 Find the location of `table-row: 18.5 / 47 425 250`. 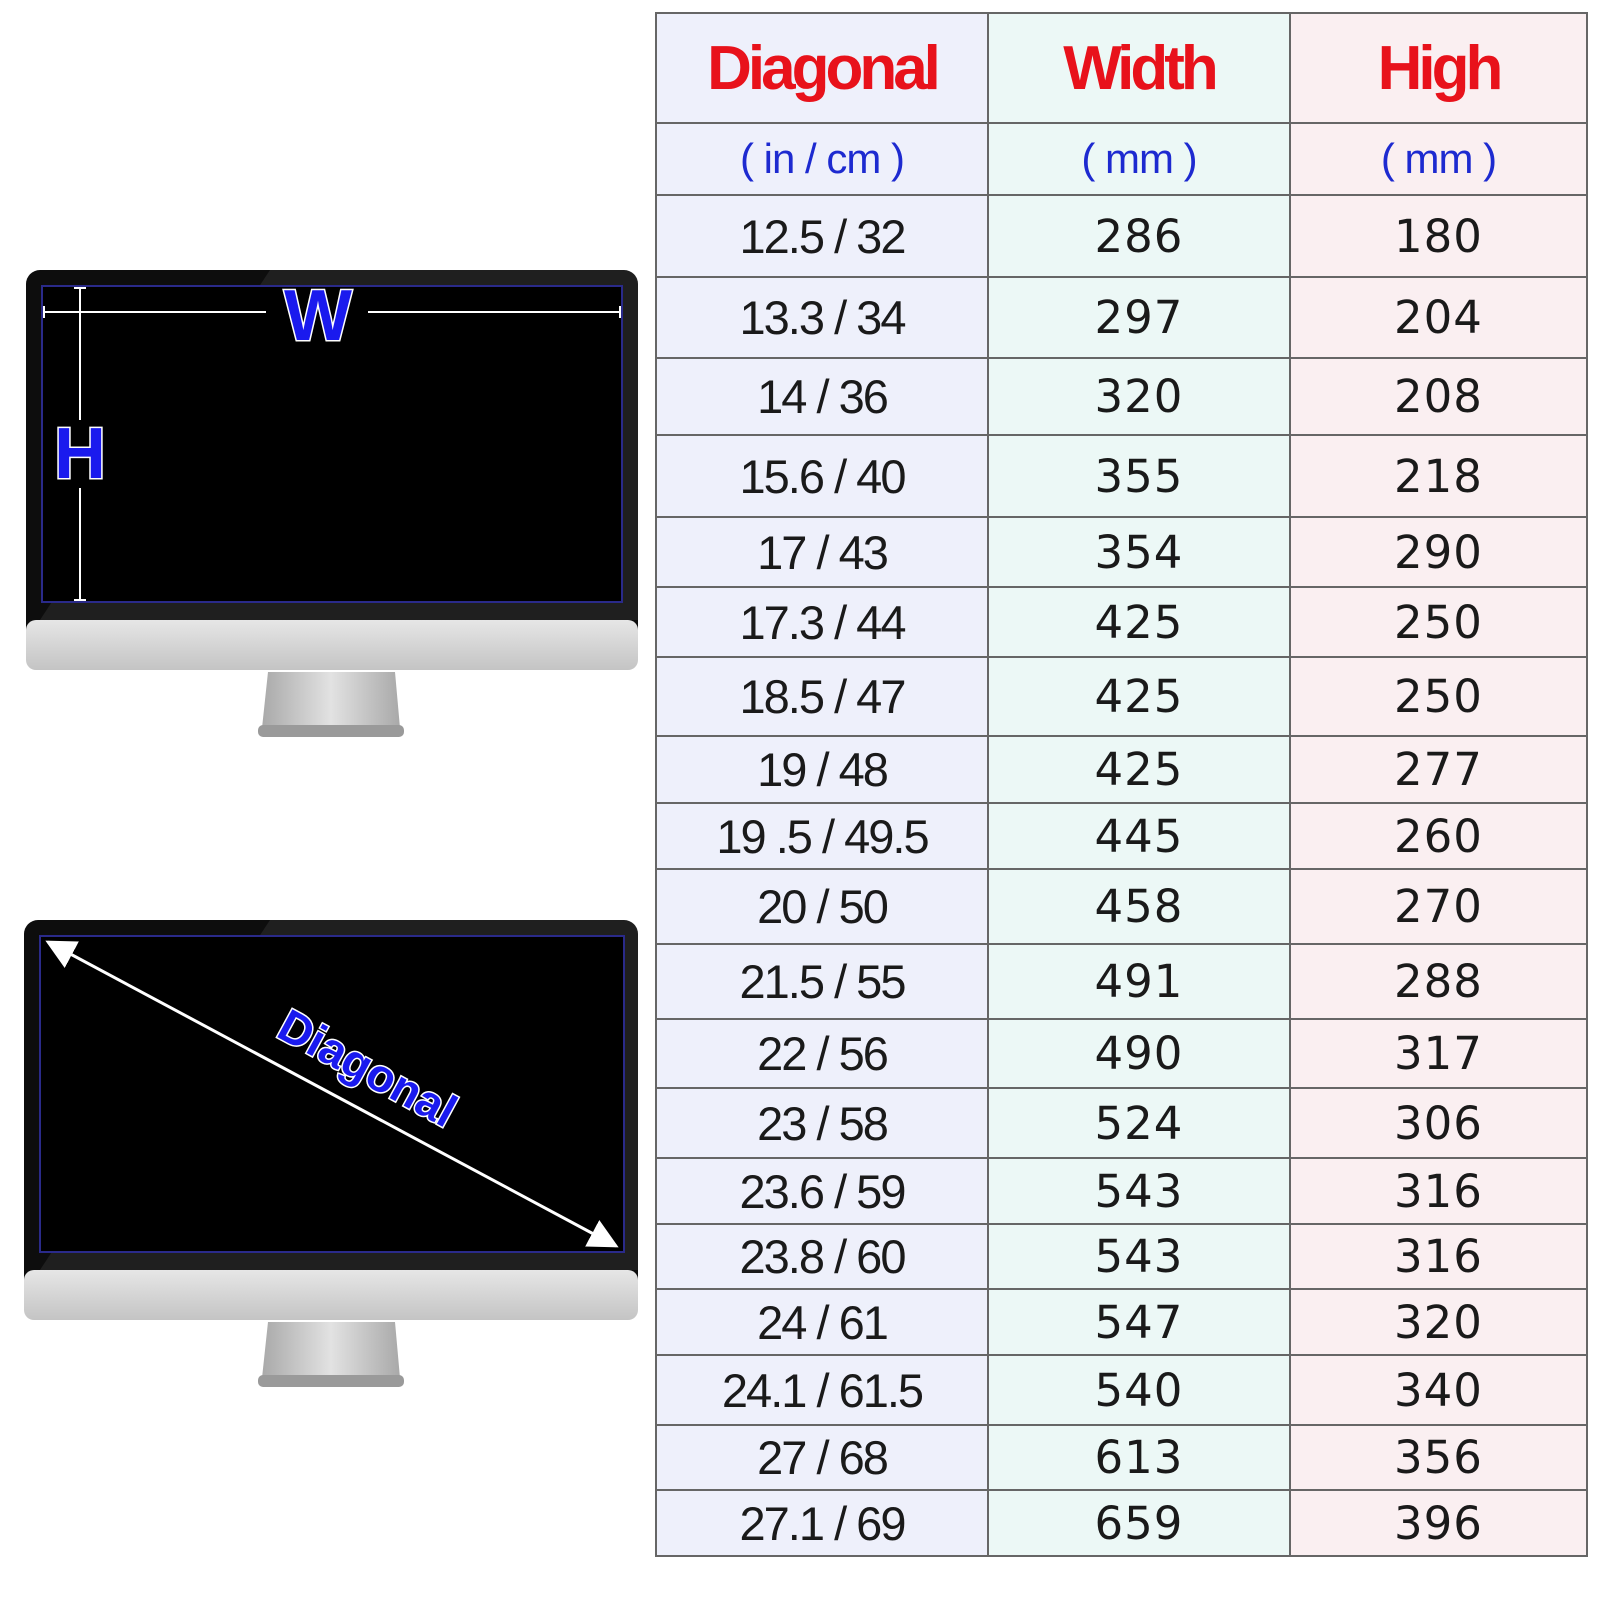

table-row: 18.5 / 47 425 250 is located at coordinates (1121, 696).